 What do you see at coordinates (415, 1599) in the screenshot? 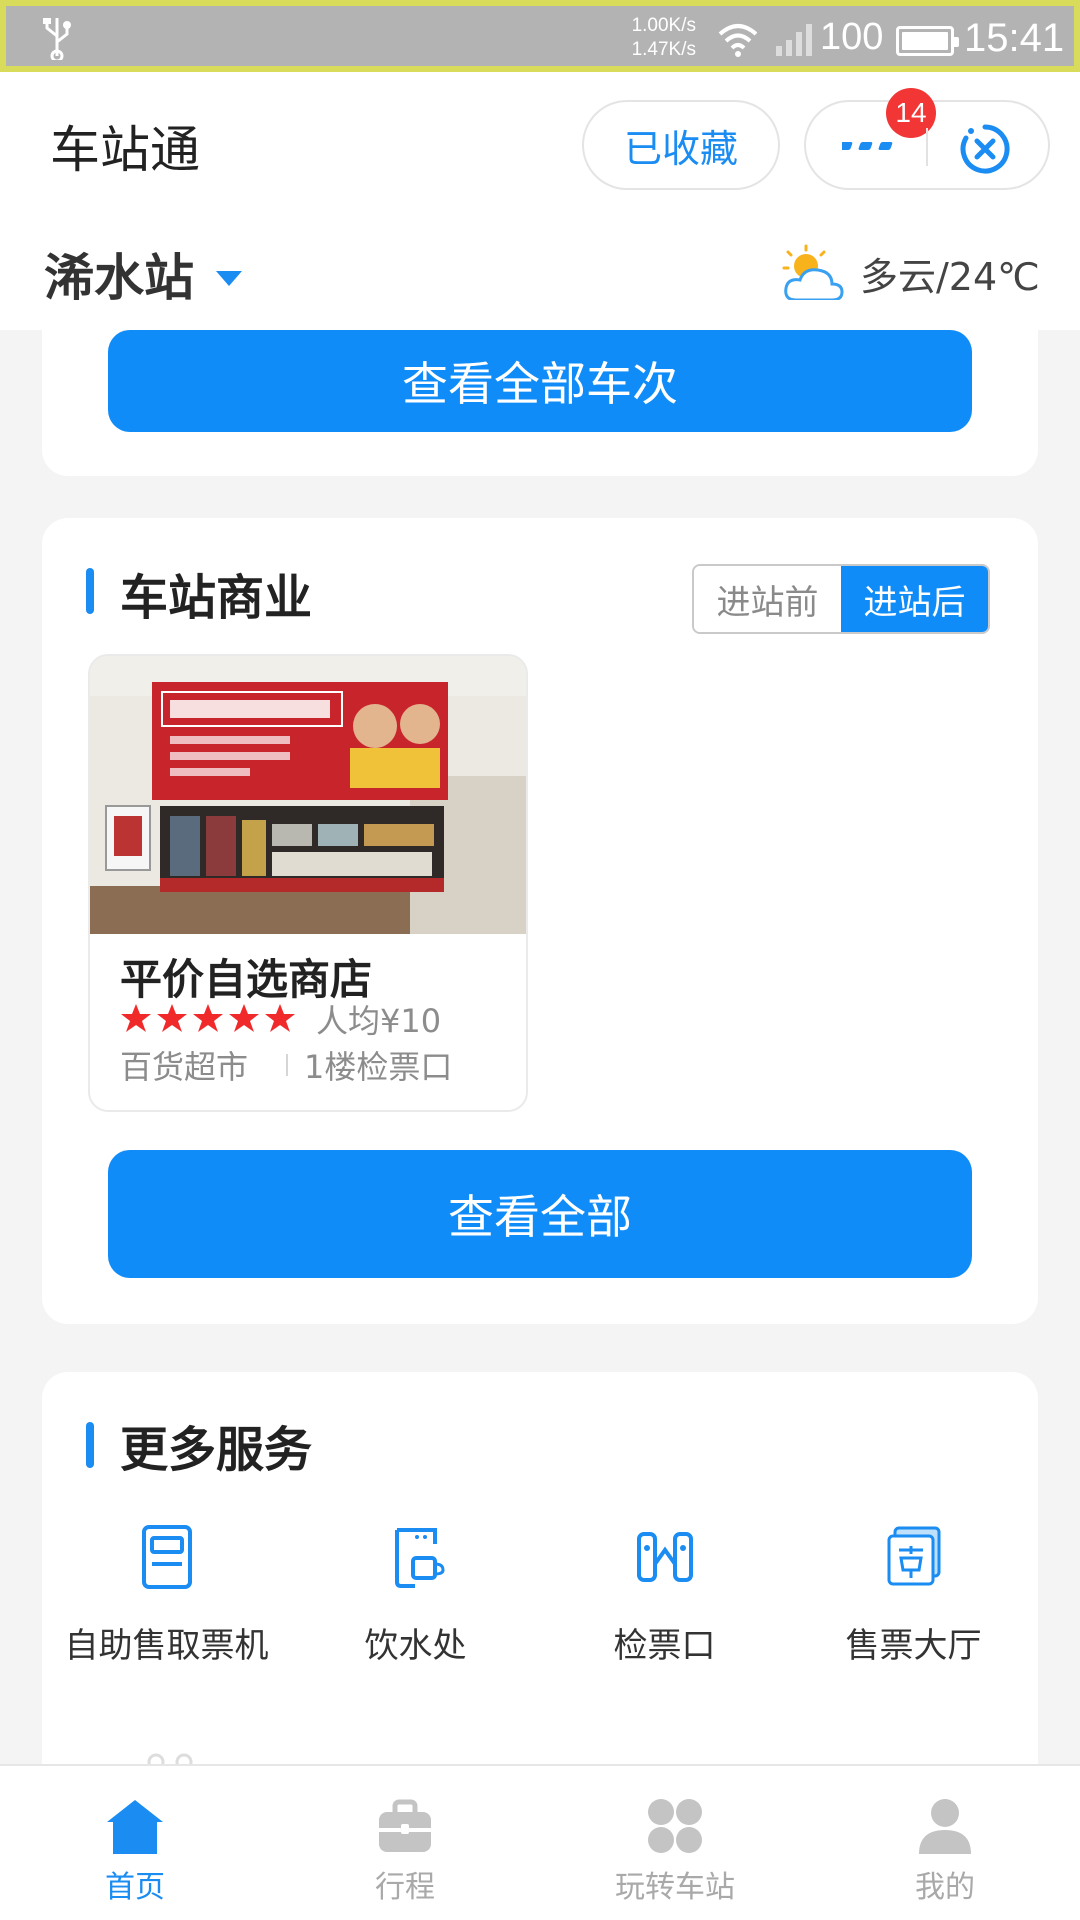
I see `service-water: 饮水处` at bounding box center [415, 1599].